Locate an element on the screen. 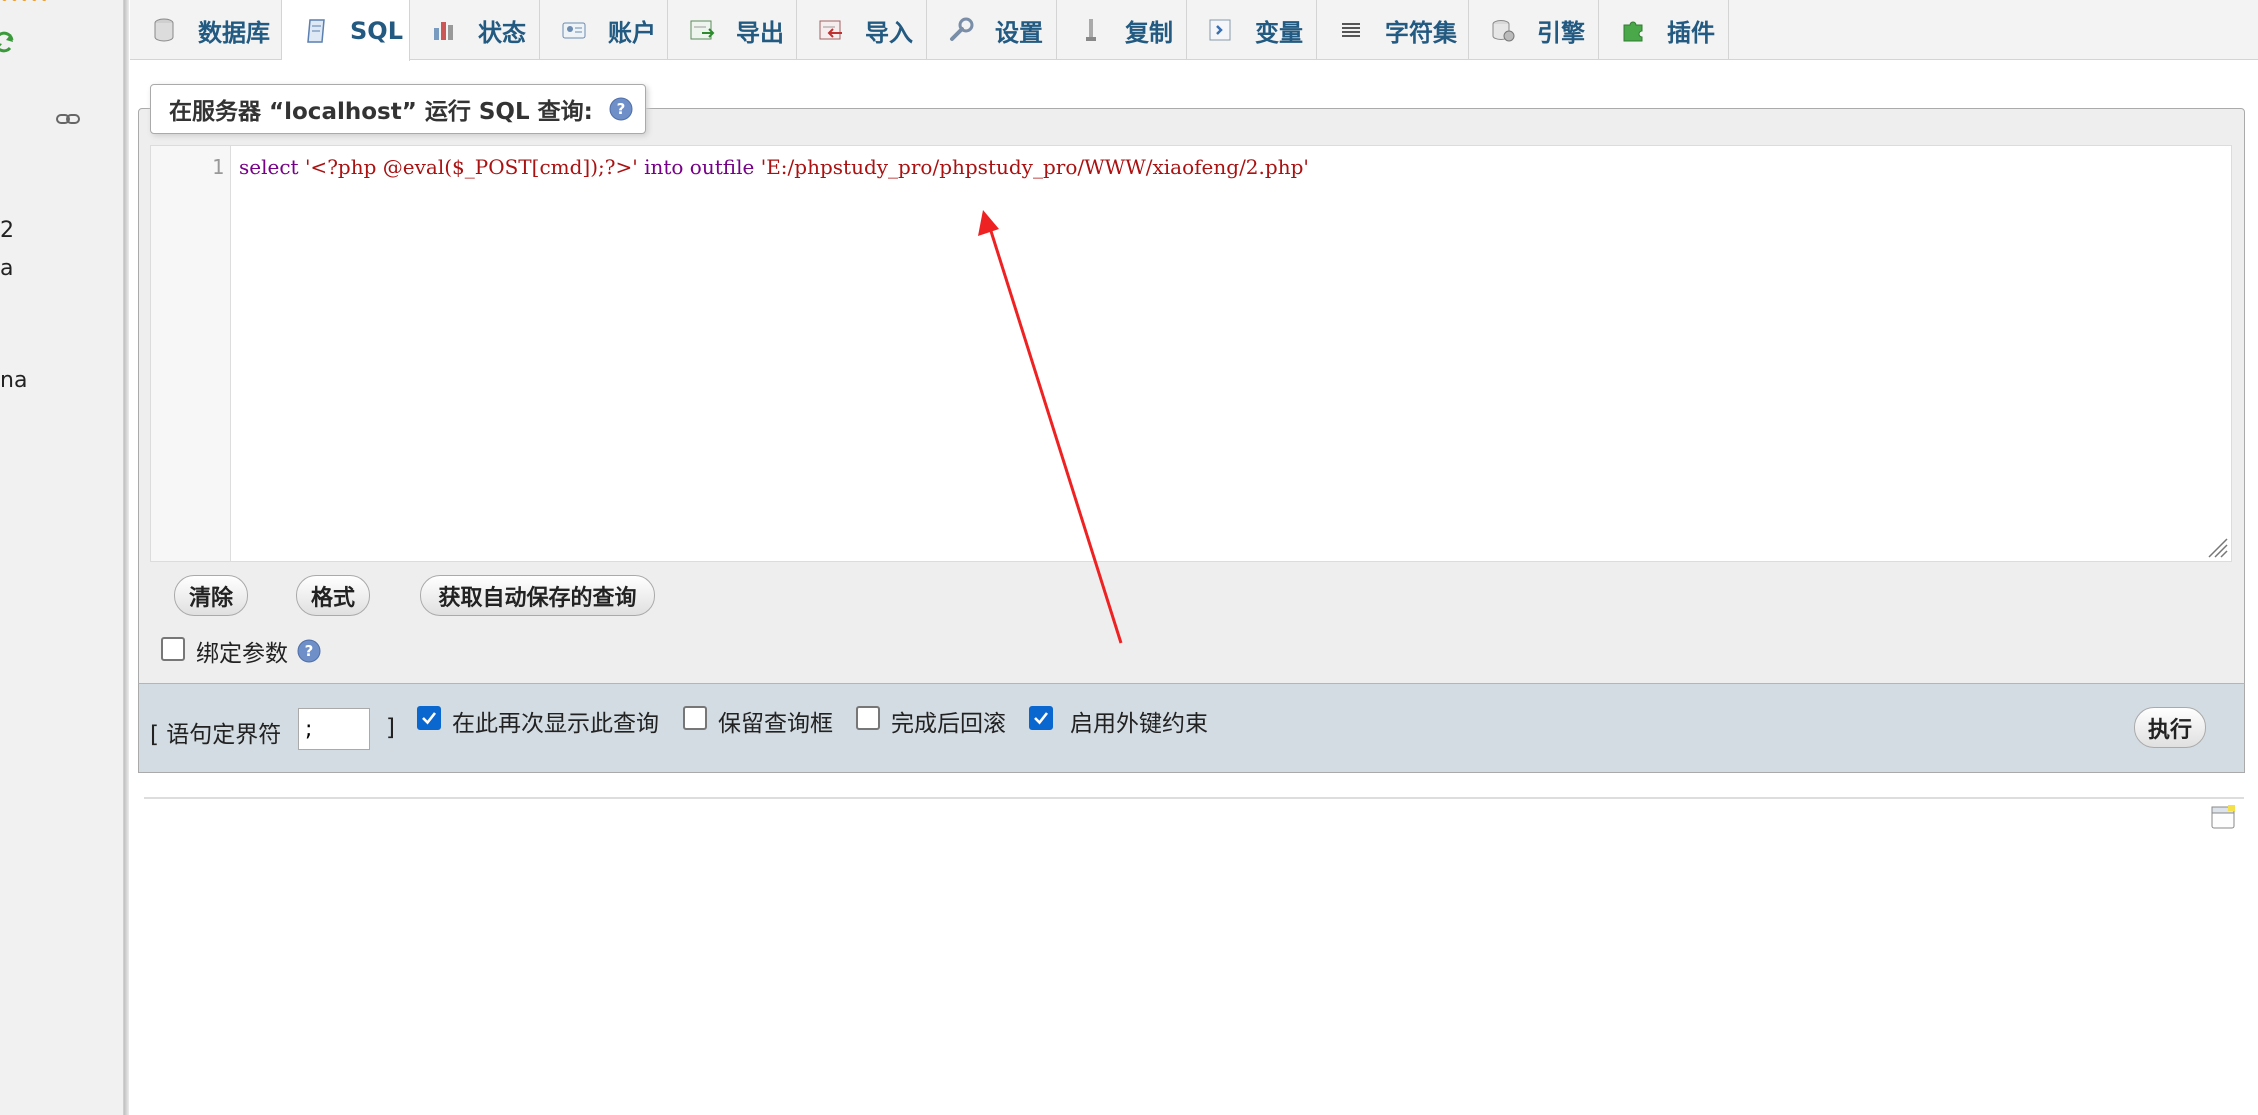 This screenshot has height=1115, width=2258. section-divider is located at coordinates (1194, 798).